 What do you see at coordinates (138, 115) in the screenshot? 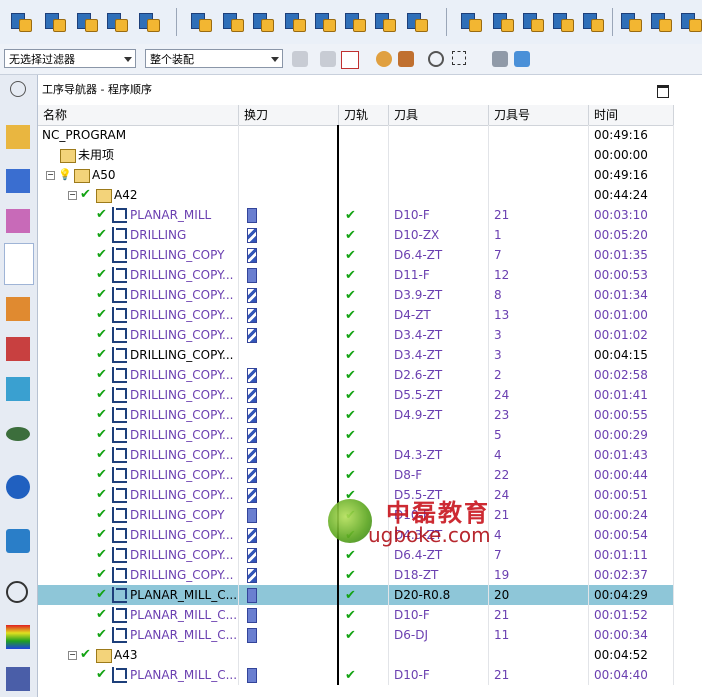
I see `col-header-name: 名称` at bounding box center [138, 115].